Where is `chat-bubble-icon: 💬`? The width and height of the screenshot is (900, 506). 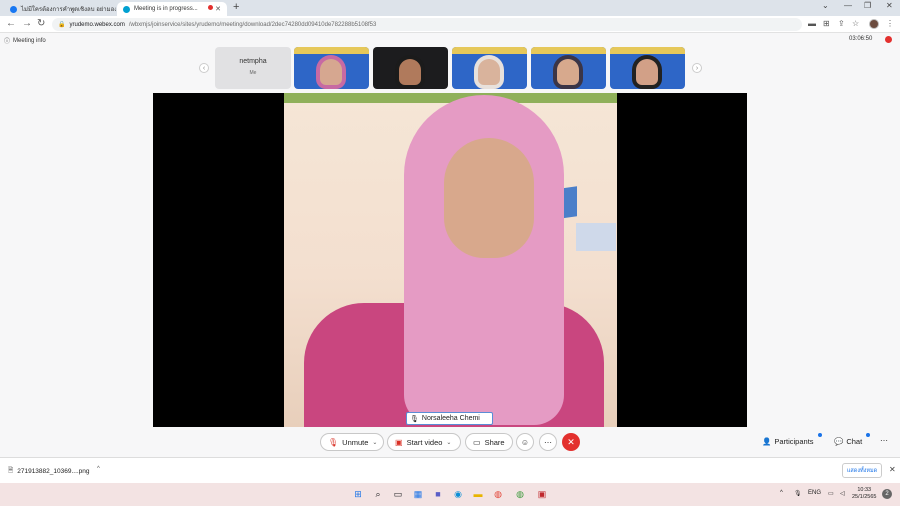 chat-bubble-icon: 💬 is located at coordinates (839, 441).